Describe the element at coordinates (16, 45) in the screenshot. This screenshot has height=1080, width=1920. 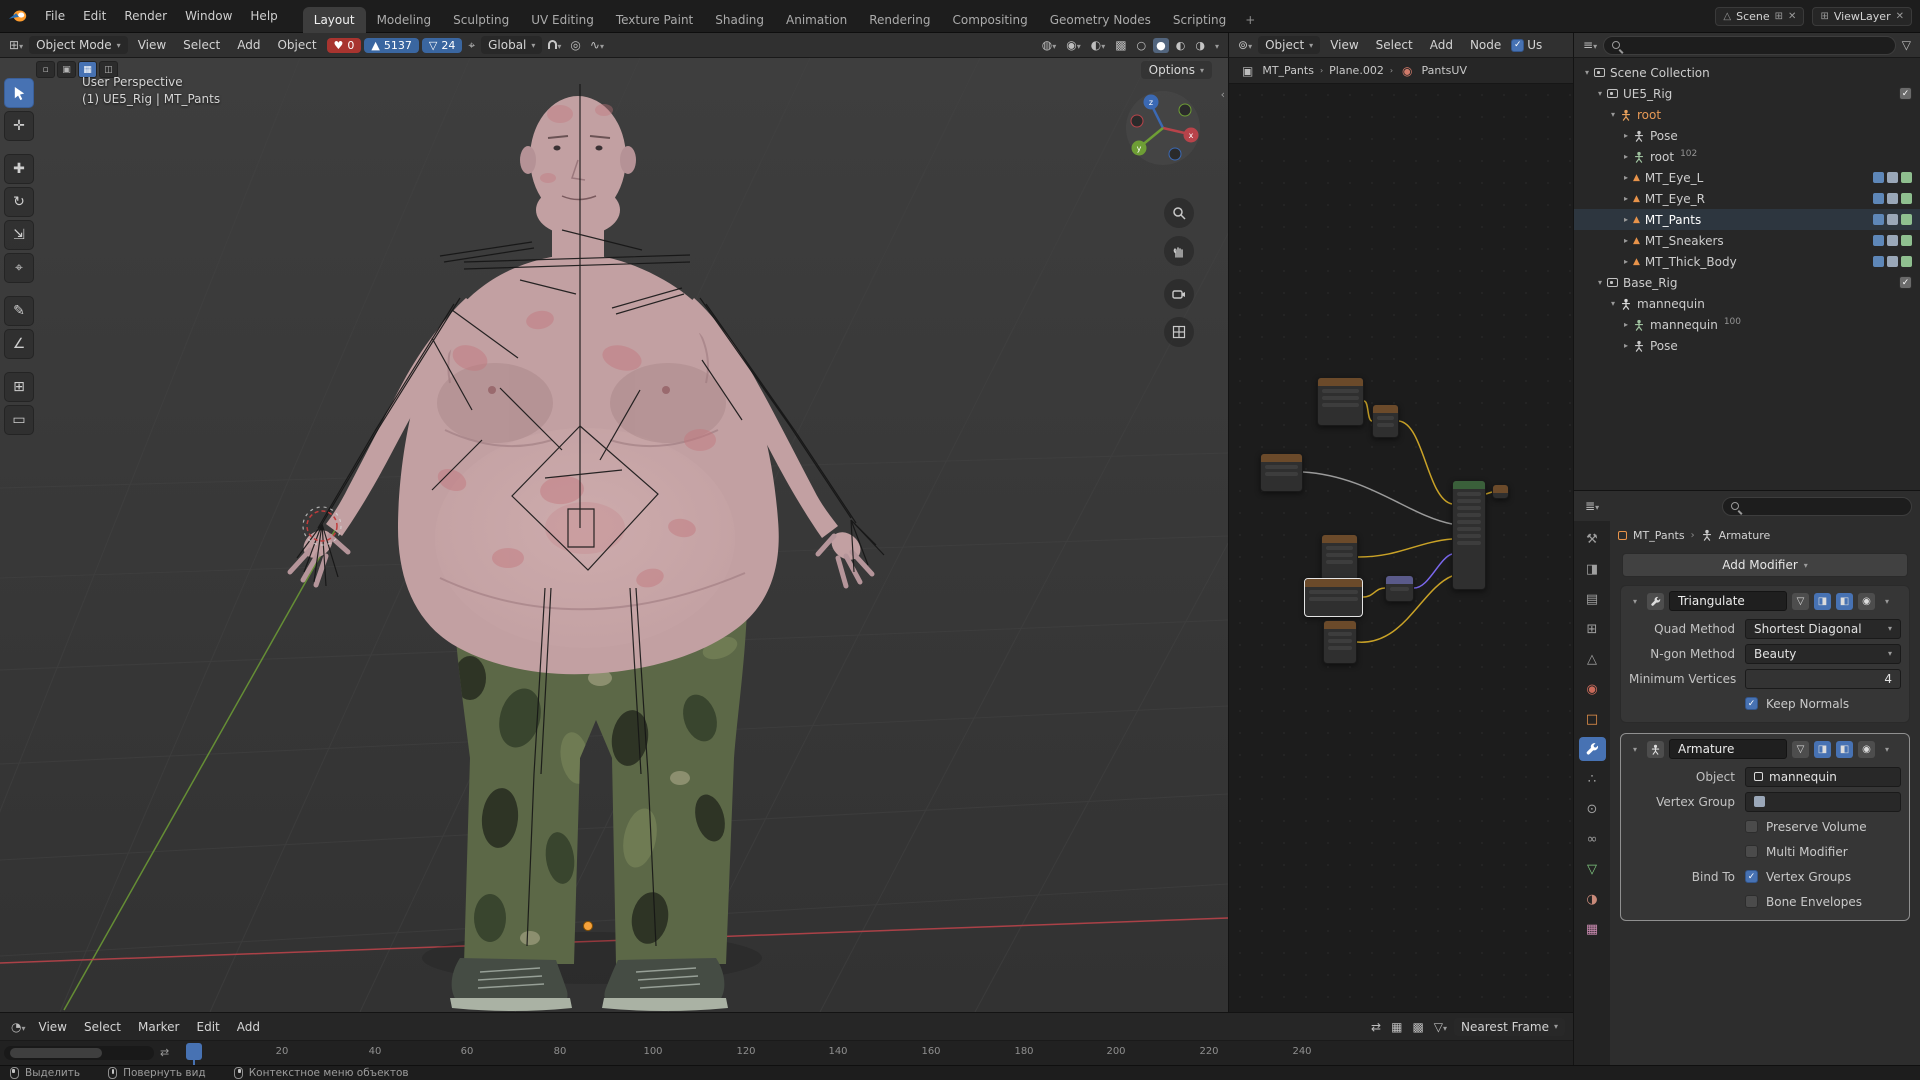
I see `editor-type-icon: ⊞▾` at that location.